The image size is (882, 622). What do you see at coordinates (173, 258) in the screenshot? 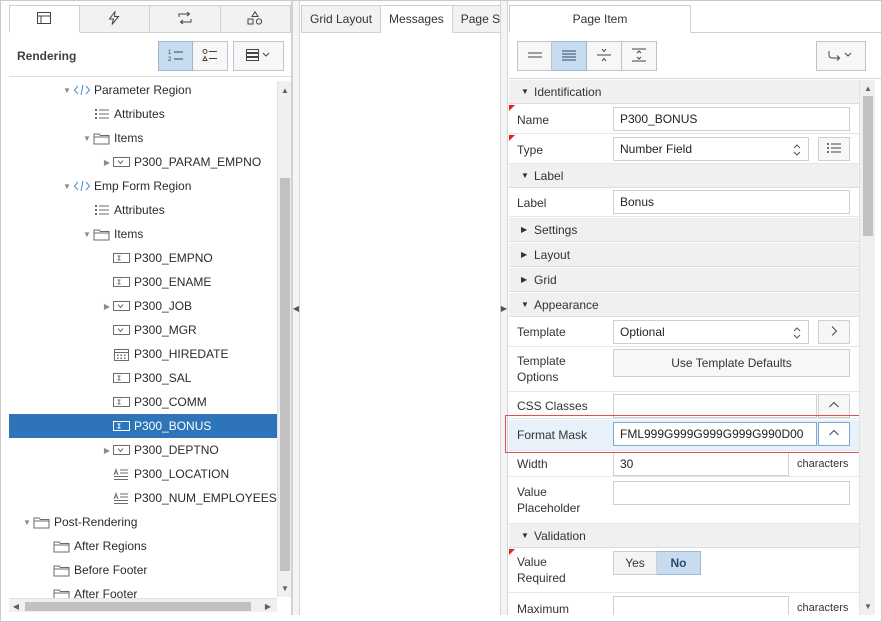
I see `tree-node-label: P300_EMPNO` at bounding box center [173, 258].